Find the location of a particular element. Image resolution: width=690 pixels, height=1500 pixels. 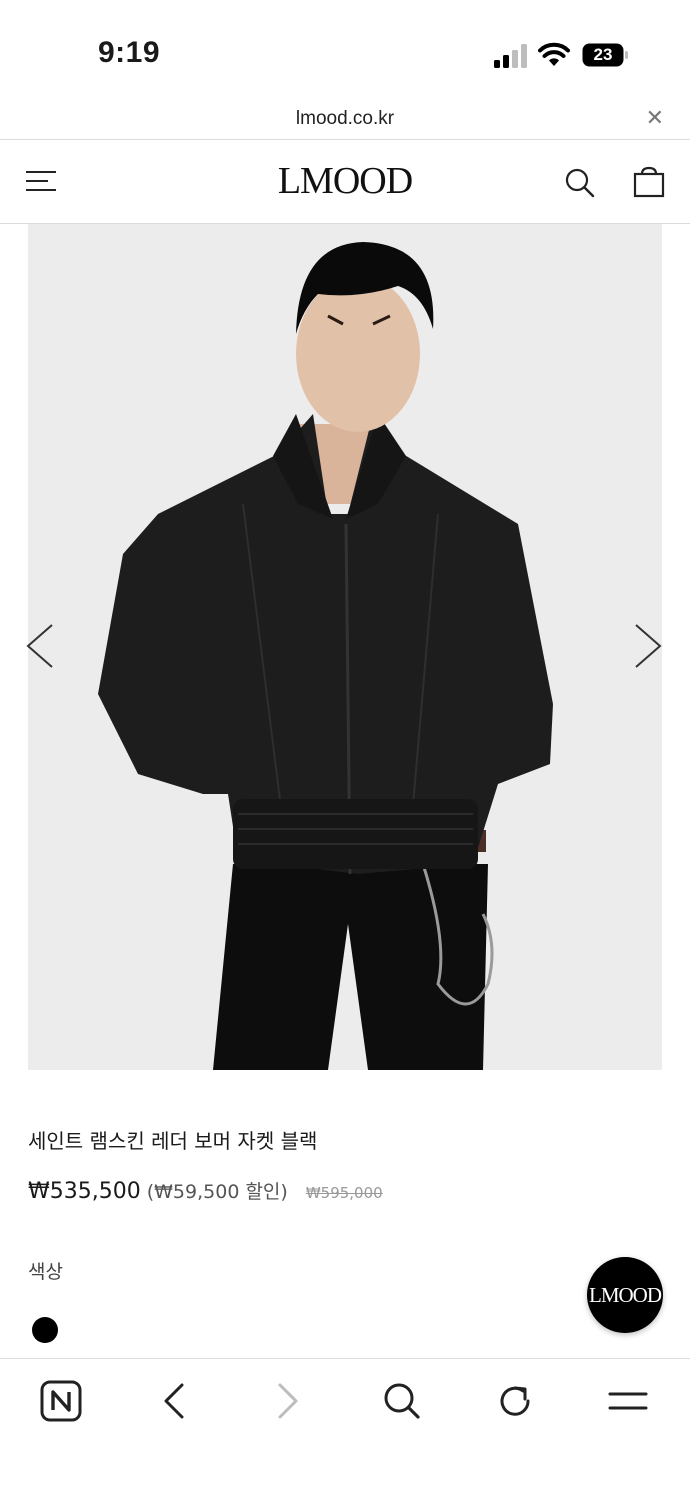

refresh-icon is located at coordinates (515, 1401).